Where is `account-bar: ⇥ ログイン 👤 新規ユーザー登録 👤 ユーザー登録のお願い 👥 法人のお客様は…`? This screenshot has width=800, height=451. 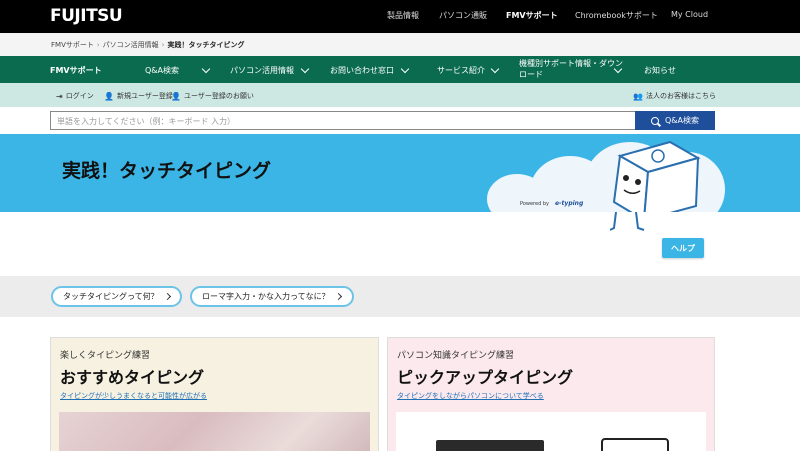 account-bar: ⇥ ログイン 👤 新規ユーザー登録 👤 ユーザー登録のお願い 👥 法人のお客様は… is located at coordinates (400, 95).